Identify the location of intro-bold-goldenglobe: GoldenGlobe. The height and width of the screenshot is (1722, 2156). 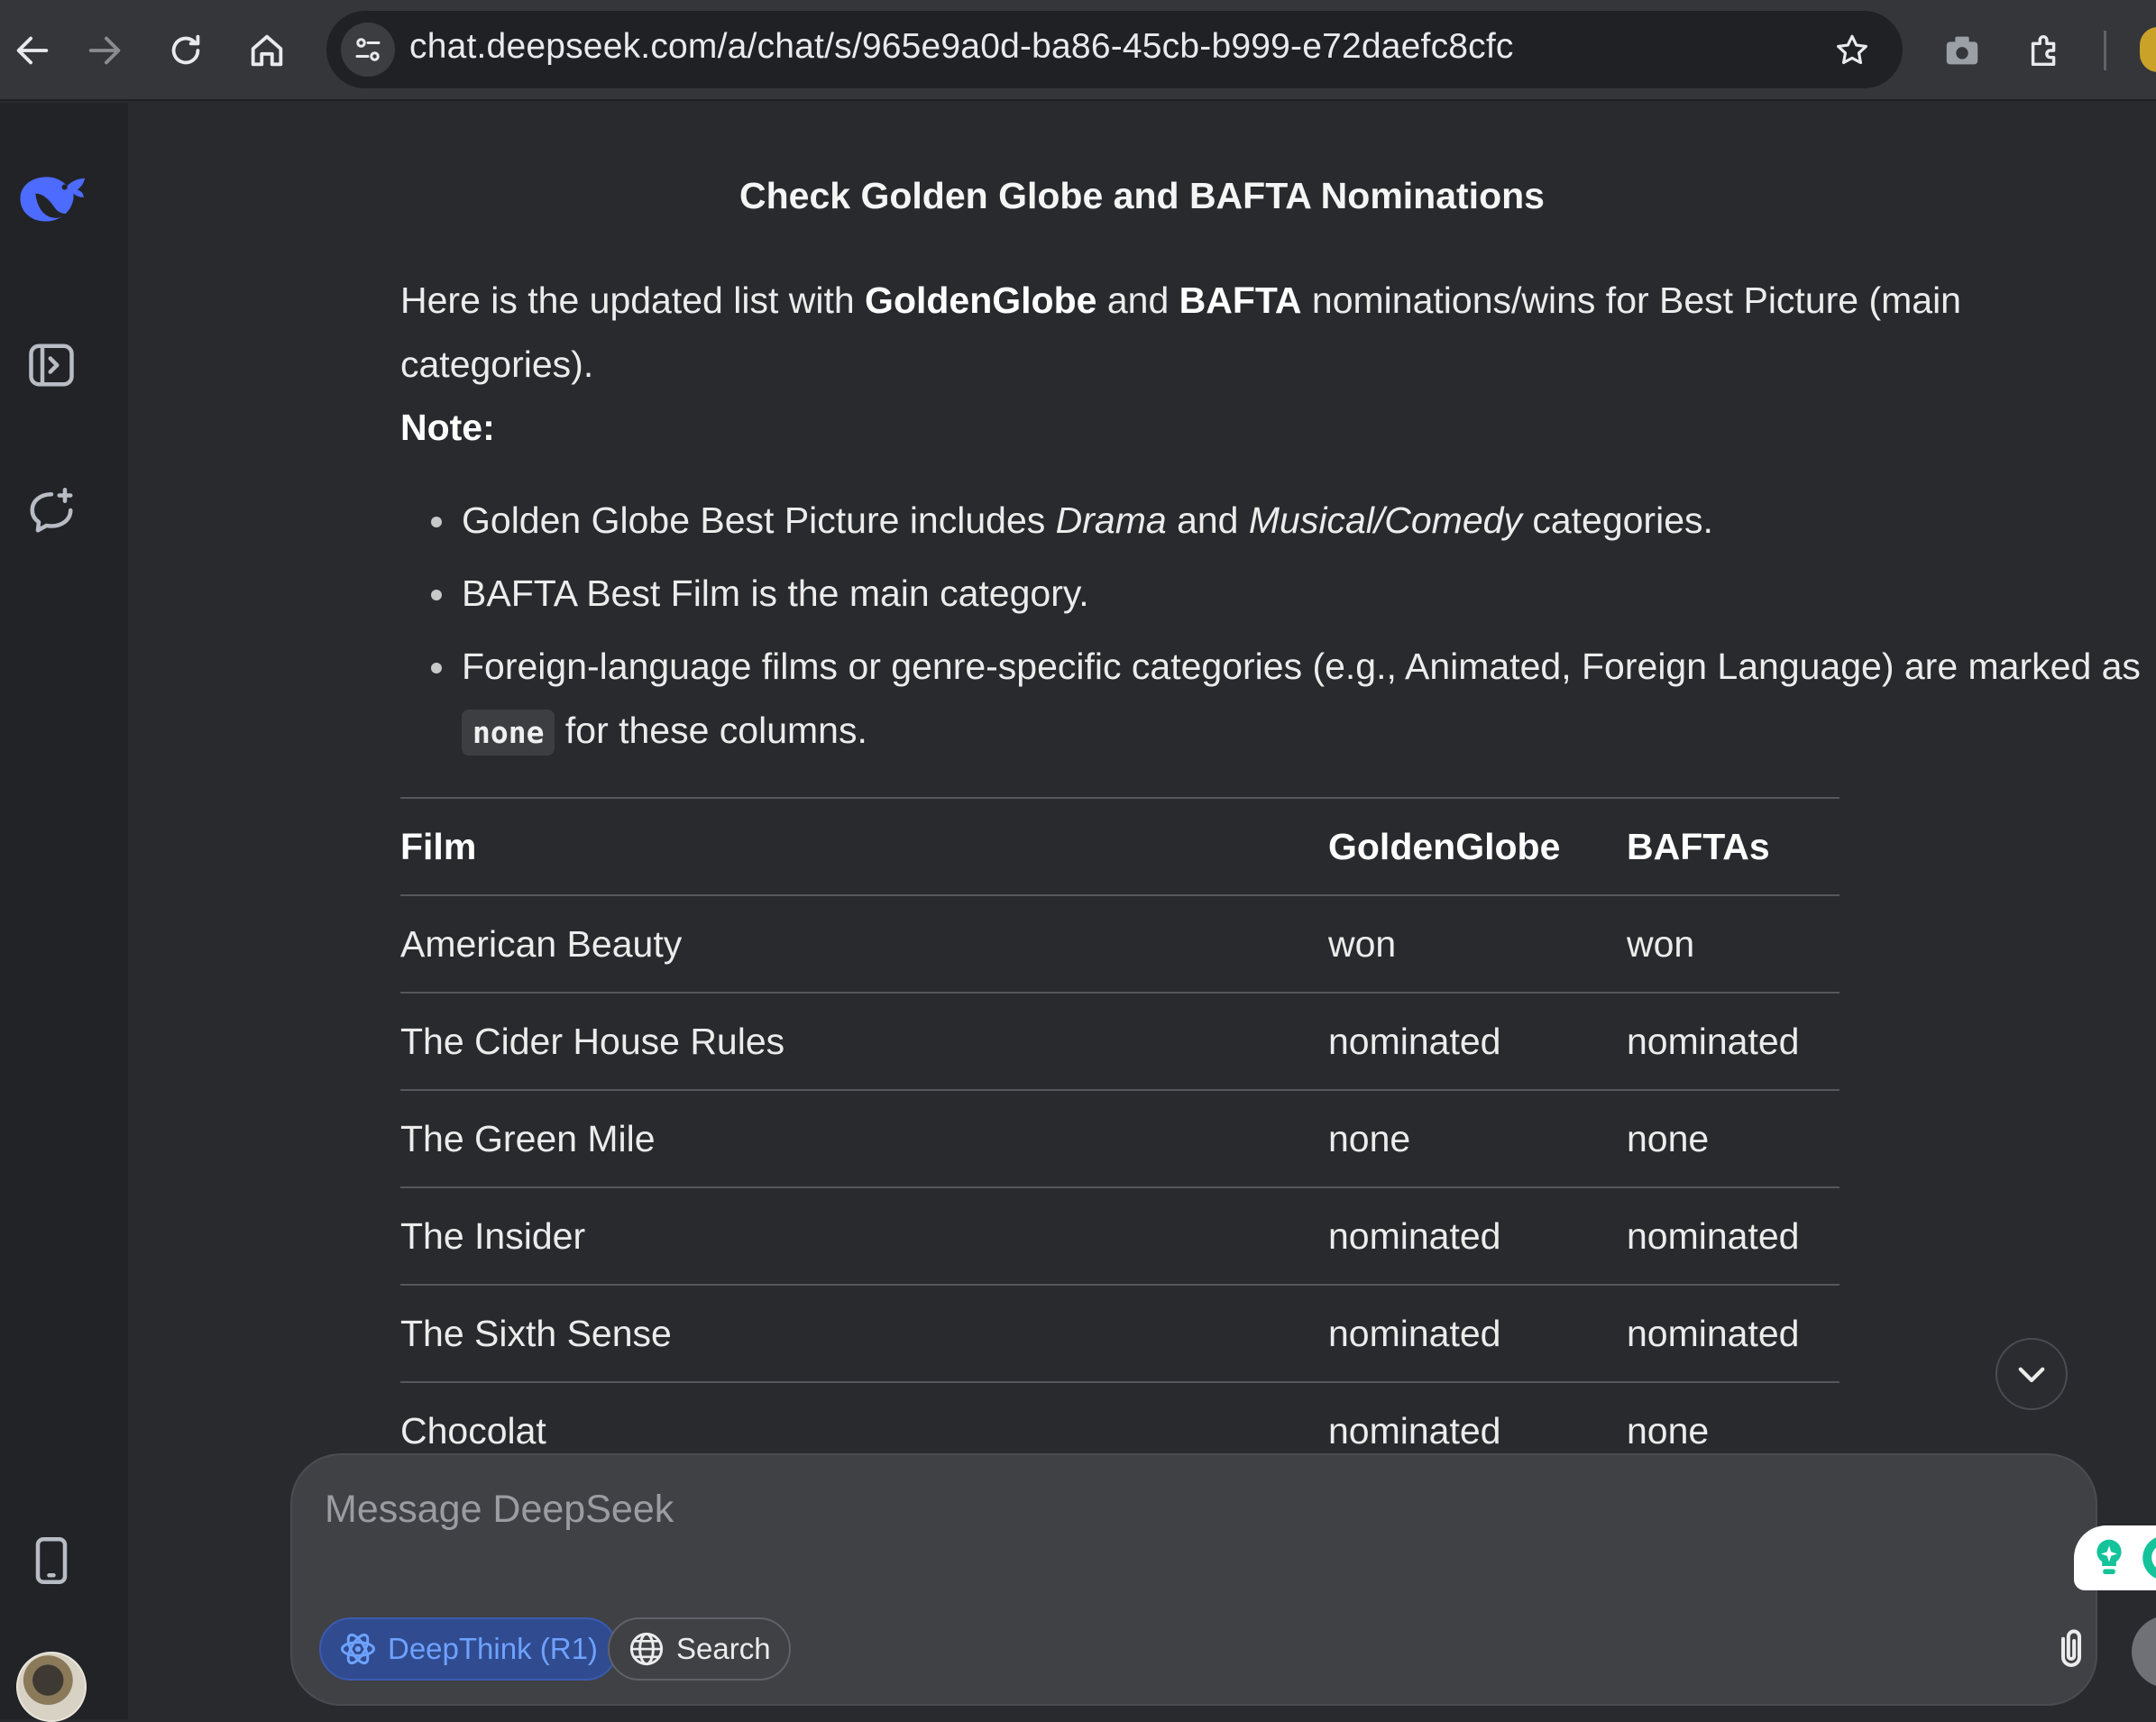
(981, 300).